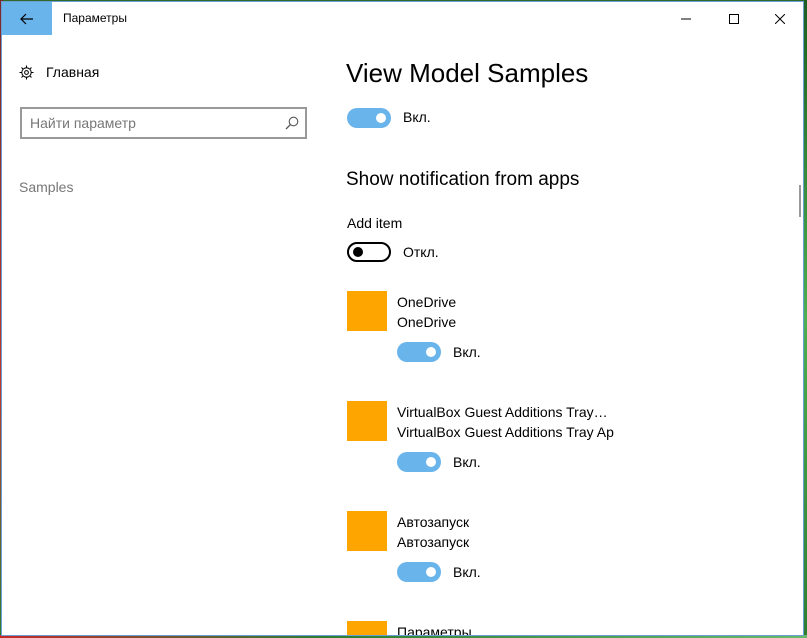 The height and width of the screenshot is (638, 807). Describe the element at coordinates (292, 123) in the screenshot. I see `search-icon` at that location.